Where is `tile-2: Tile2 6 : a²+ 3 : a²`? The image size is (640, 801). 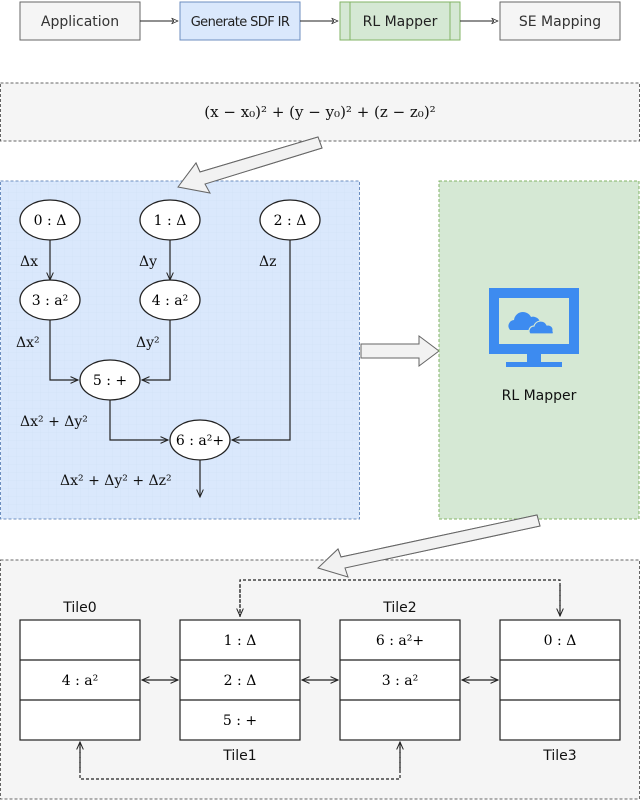
tile-2: Tile2 6 : a²+ 3 : a² is located at coordinates (400, 670).